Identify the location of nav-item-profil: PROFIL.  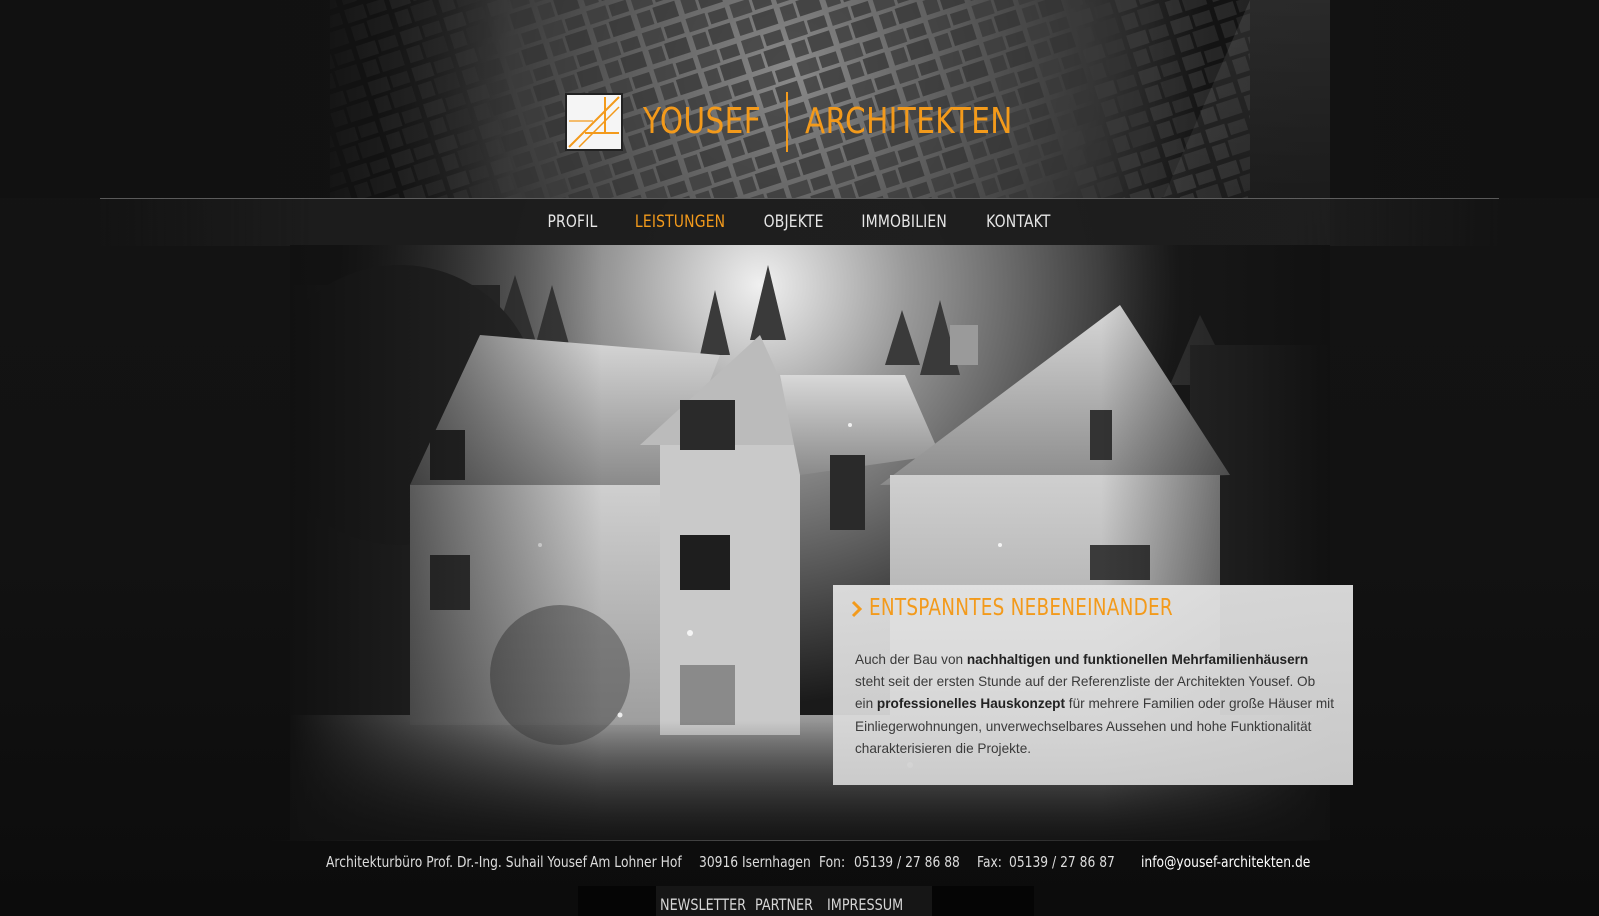
(572, 222).